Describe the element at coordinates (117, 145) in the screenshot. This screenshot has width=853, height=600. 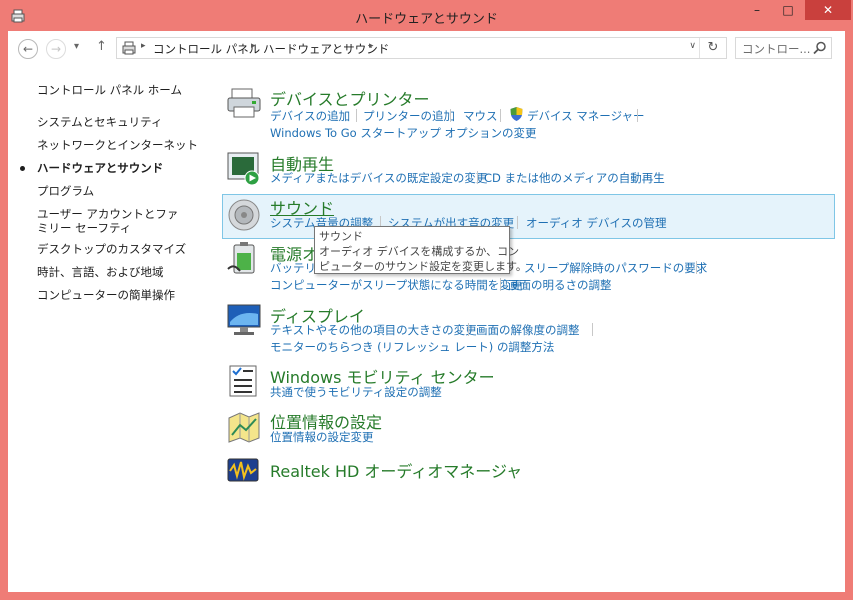
I see `sidebar-item-network-internet: ネットワークとインターネット` at that location.